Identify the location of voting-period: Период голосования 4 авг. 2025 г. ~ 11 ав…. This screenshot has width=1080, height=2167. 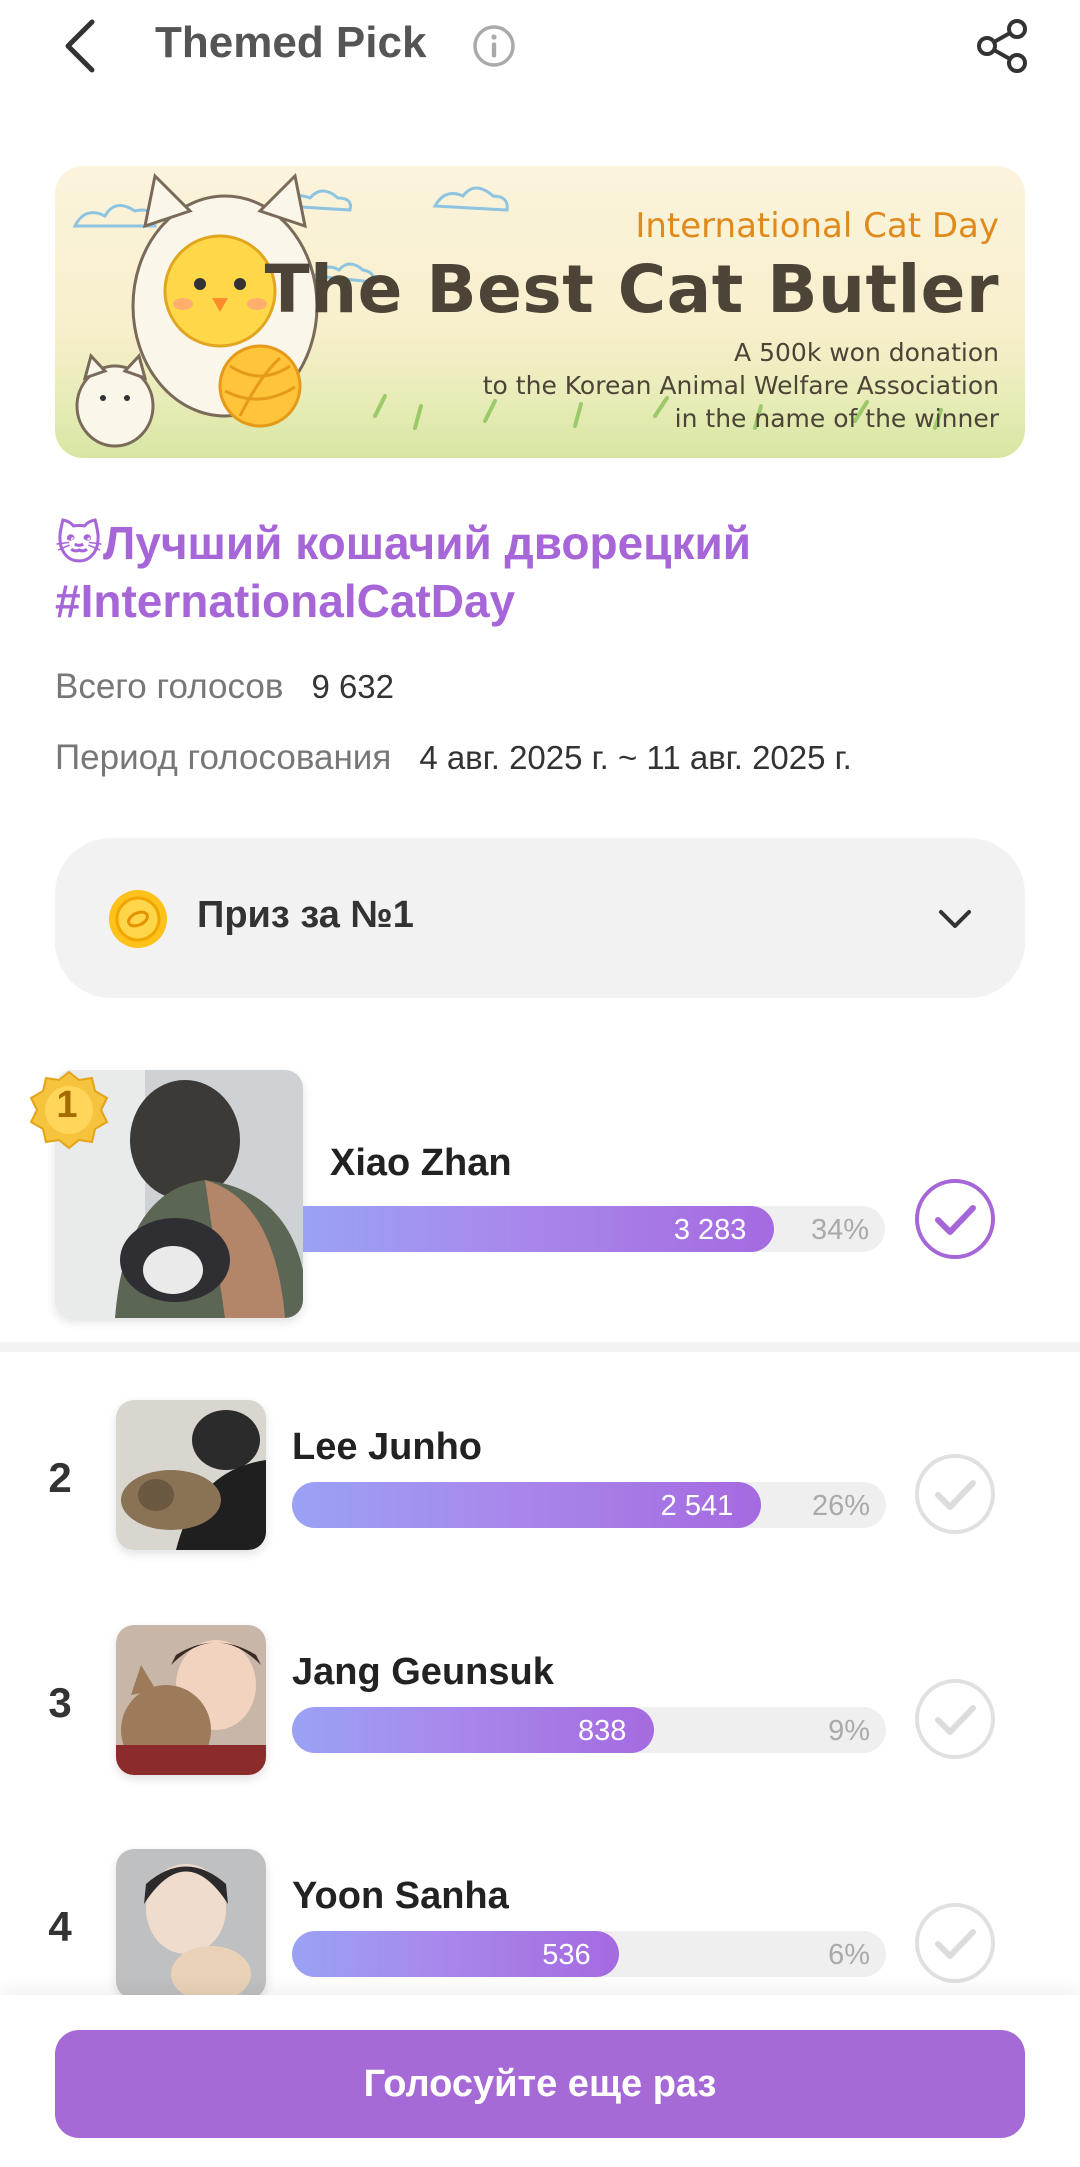
(453, 758).